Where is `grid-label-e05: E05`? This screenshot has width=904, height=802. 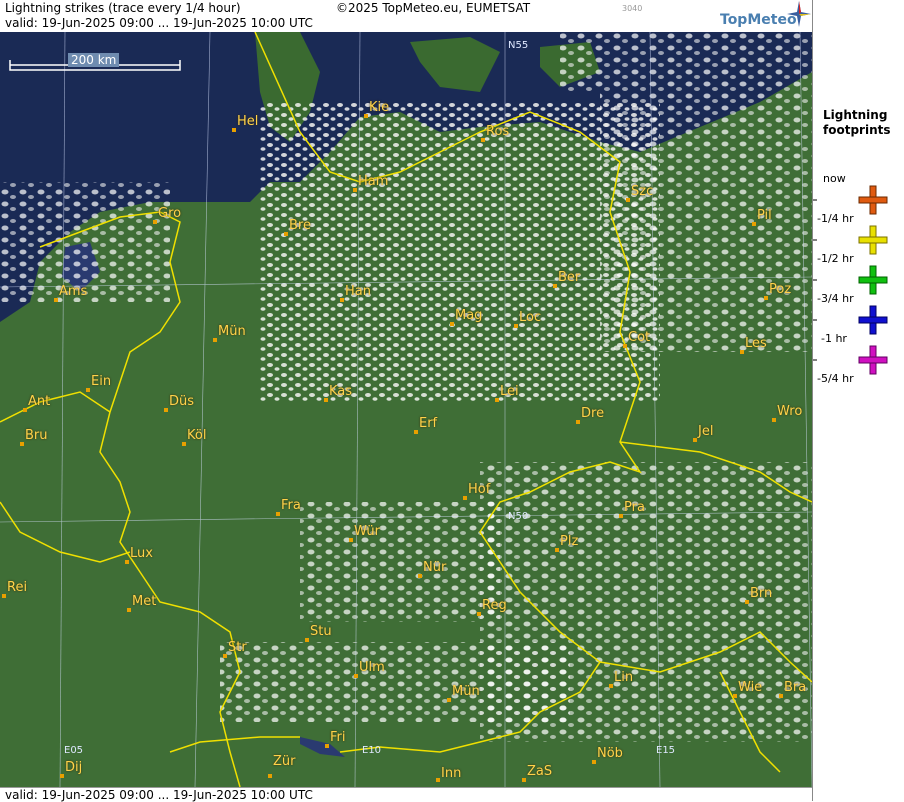 grid-label-e05: E05 is located at coordinates (74, 750).